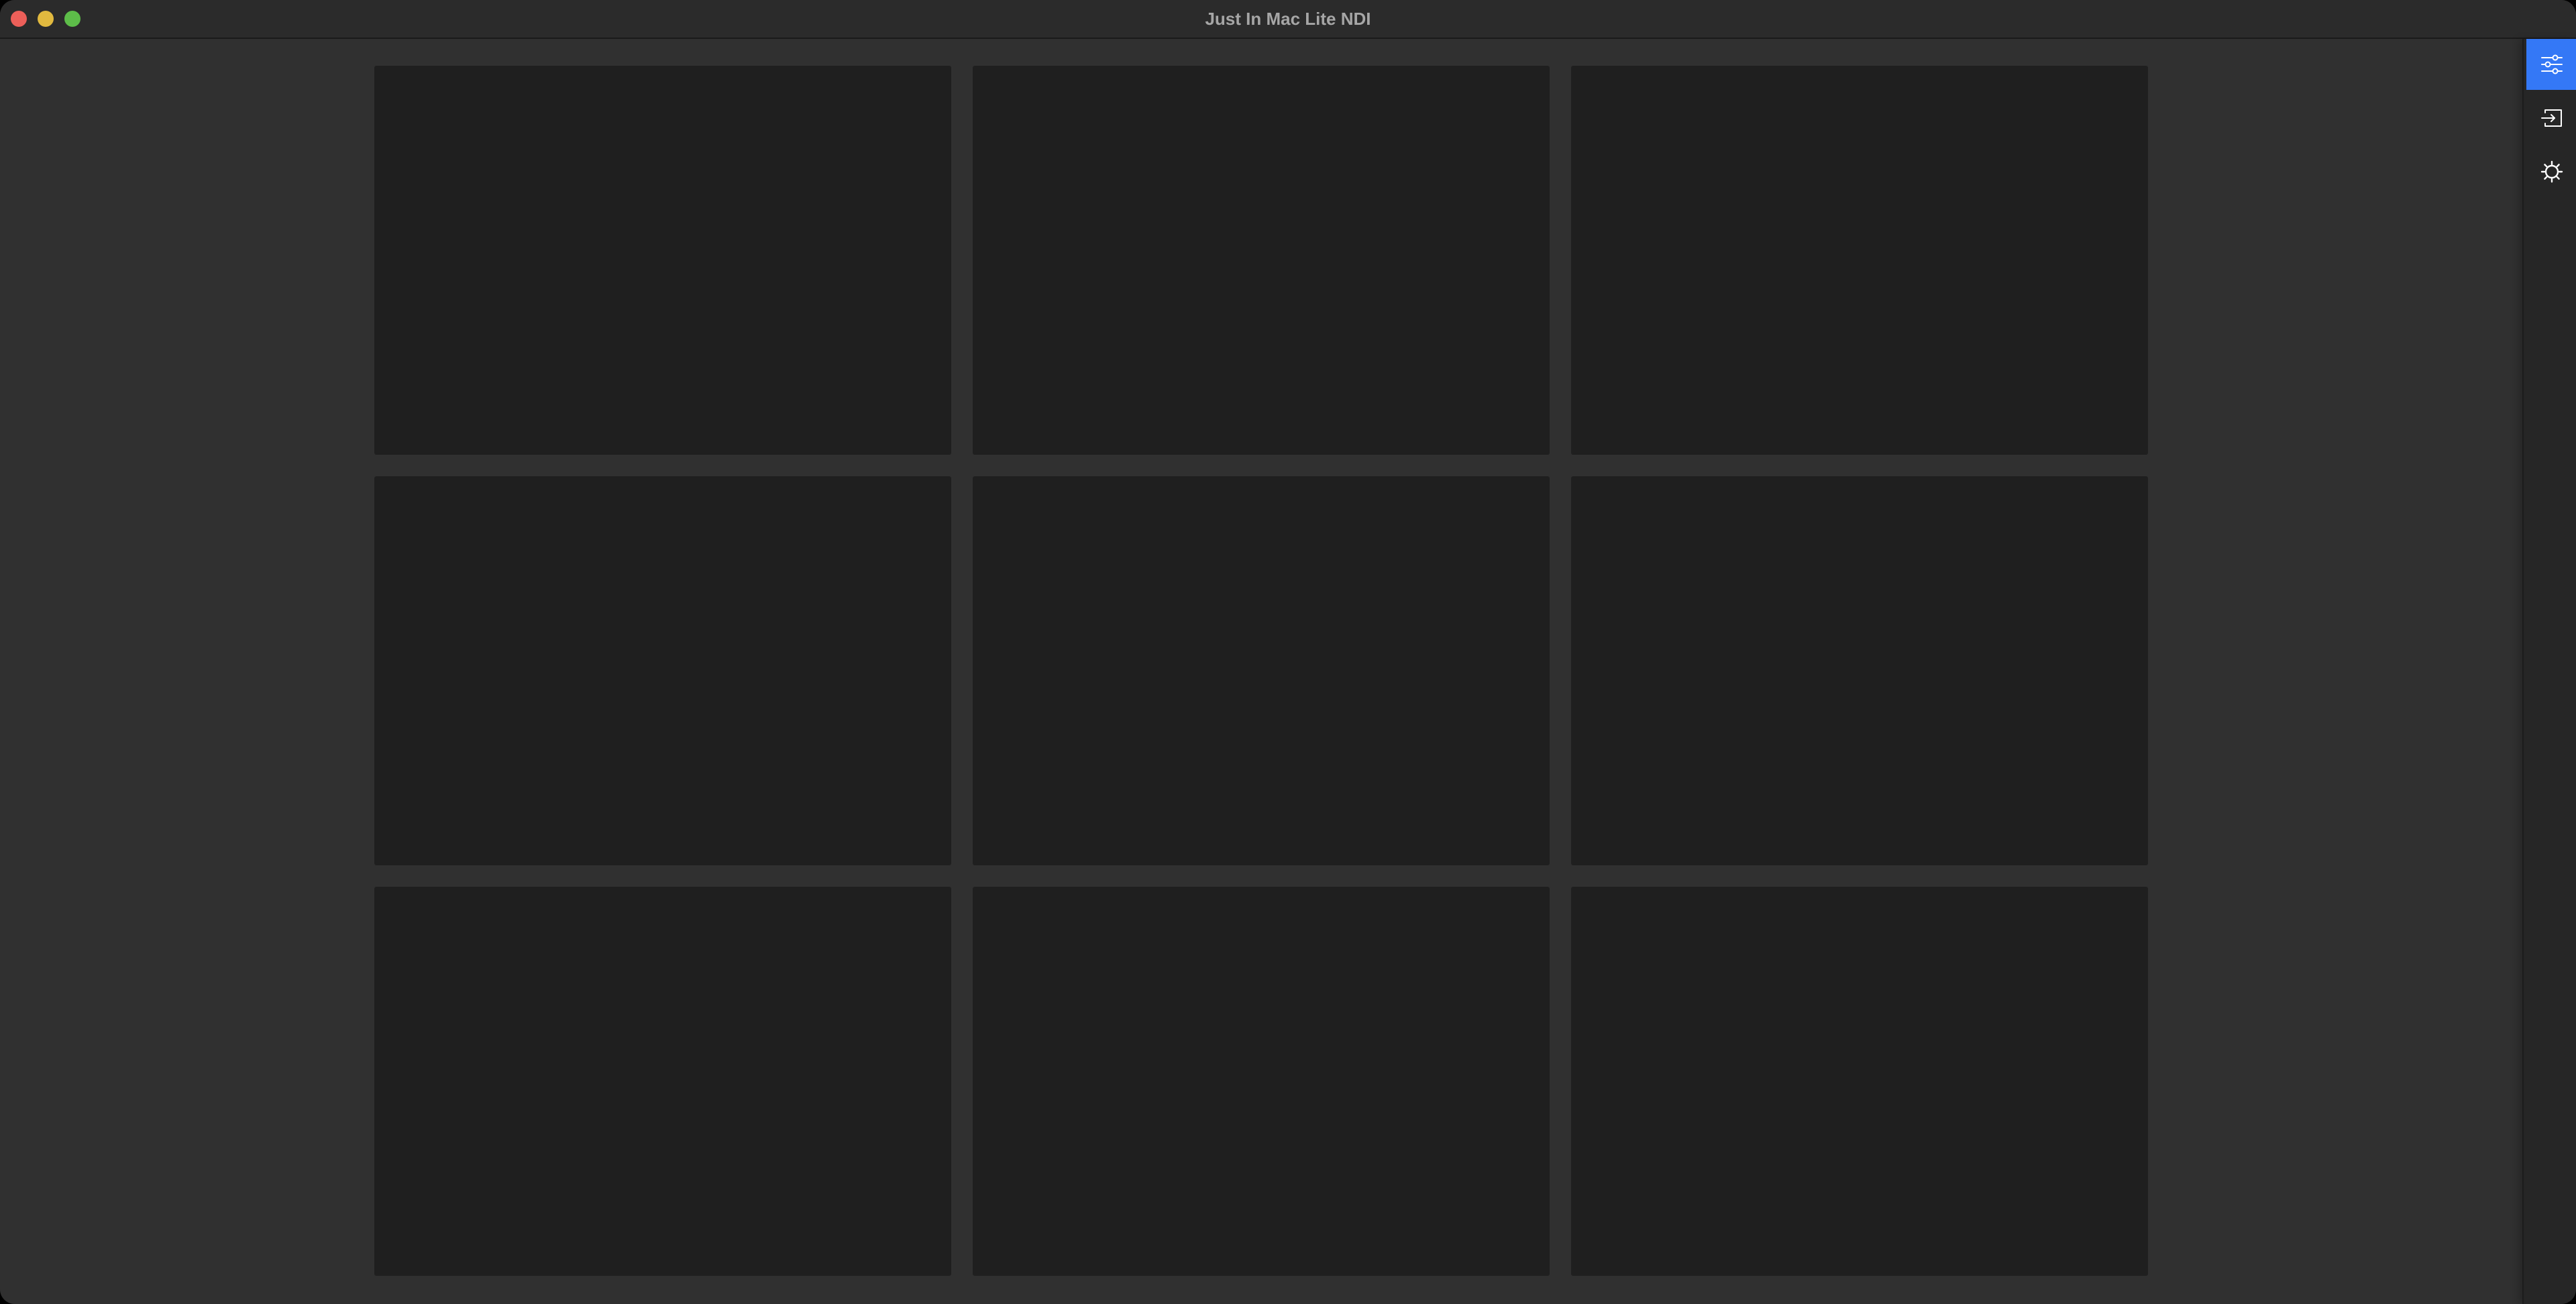 This screenshot has height=1304, width=2576. Describe the element at coordinates (2549, 671) in the screenshot. I see `right-sidebar` at that location.